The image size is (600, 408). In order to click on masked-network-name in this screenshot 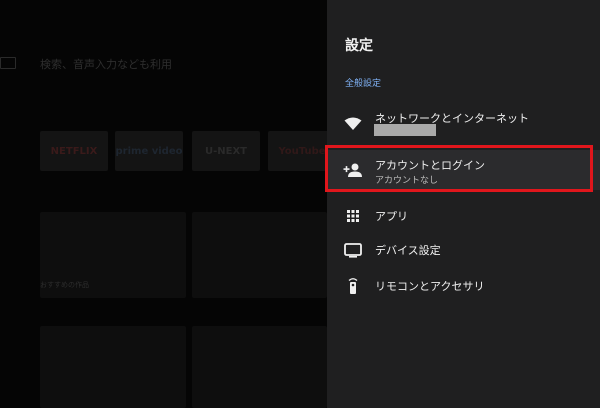, I will do `click(405, 130)`.